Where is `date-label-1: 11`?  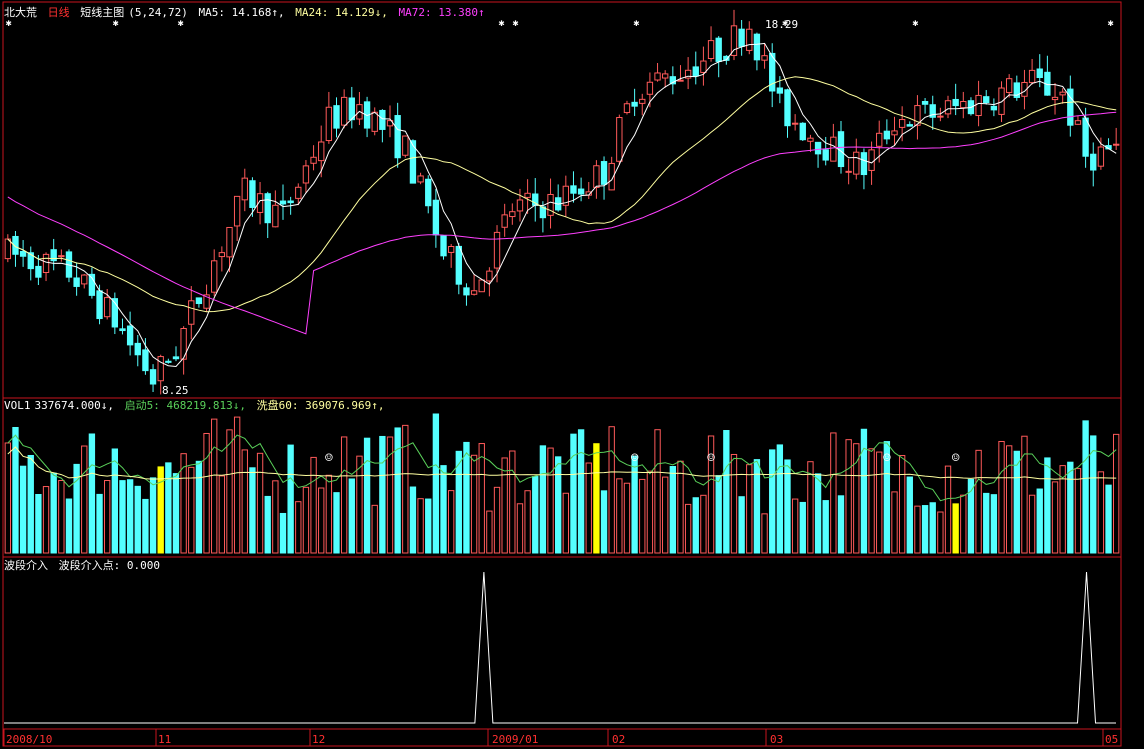 date-label-1: 11 is located at coordinates (165, 739).